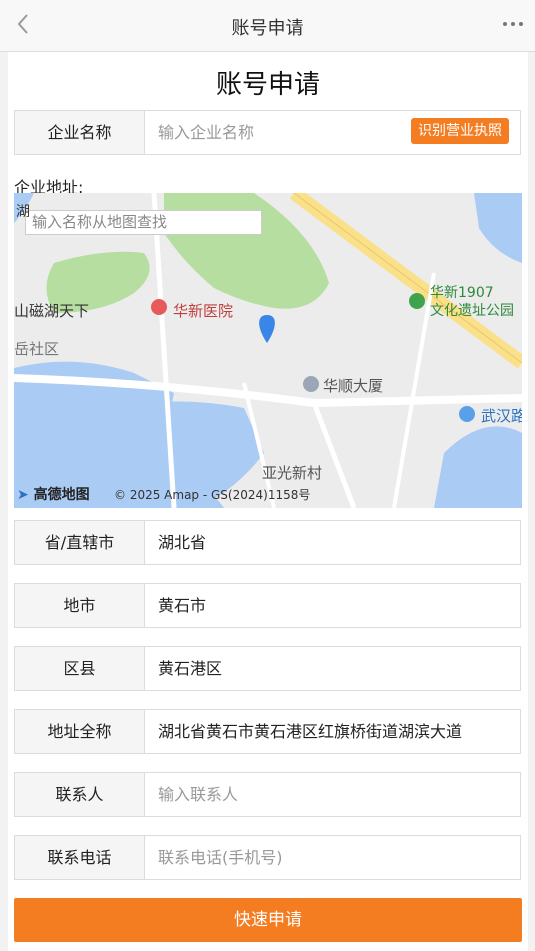 The width and height of the screenshot is (535, 951). What do you see at coordinates (53, 495) in the screenshot?
I see `amap-logo: ➤ 高德地图` at bounding box center [53, 495].